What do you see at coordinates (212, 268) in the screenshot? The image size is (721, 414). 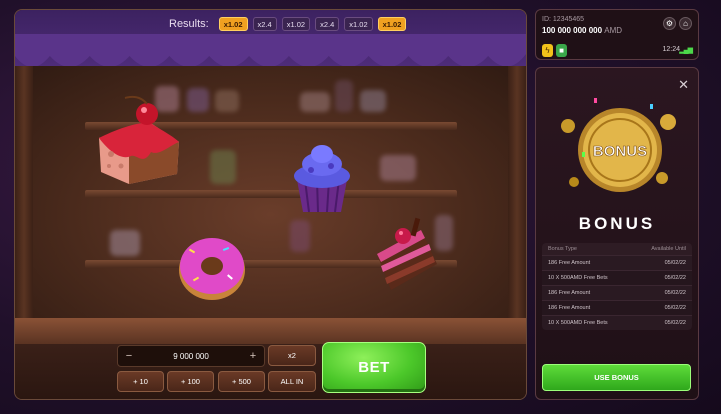 I see `donut-icon` at bounding box center [212, 268].